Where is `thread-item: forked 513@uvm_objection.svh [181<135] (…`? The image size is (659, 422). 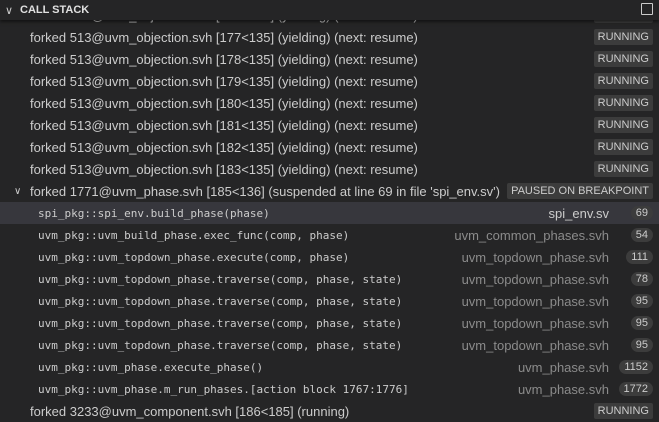
thread-item: forked 513@uvm_objection.svh [181<135] (… is located at coordinates (329, 125).